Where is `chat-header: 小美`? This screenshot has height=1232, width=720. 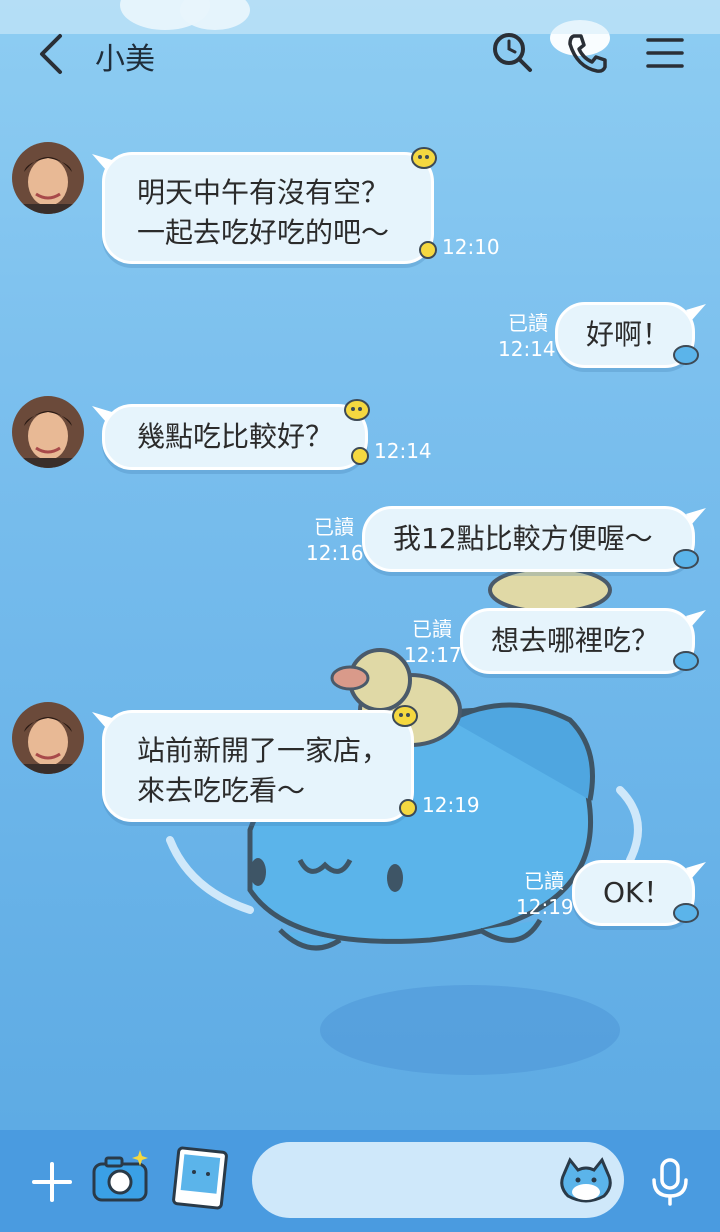
chat-header: 小美 is located at coordinates (360, 54).